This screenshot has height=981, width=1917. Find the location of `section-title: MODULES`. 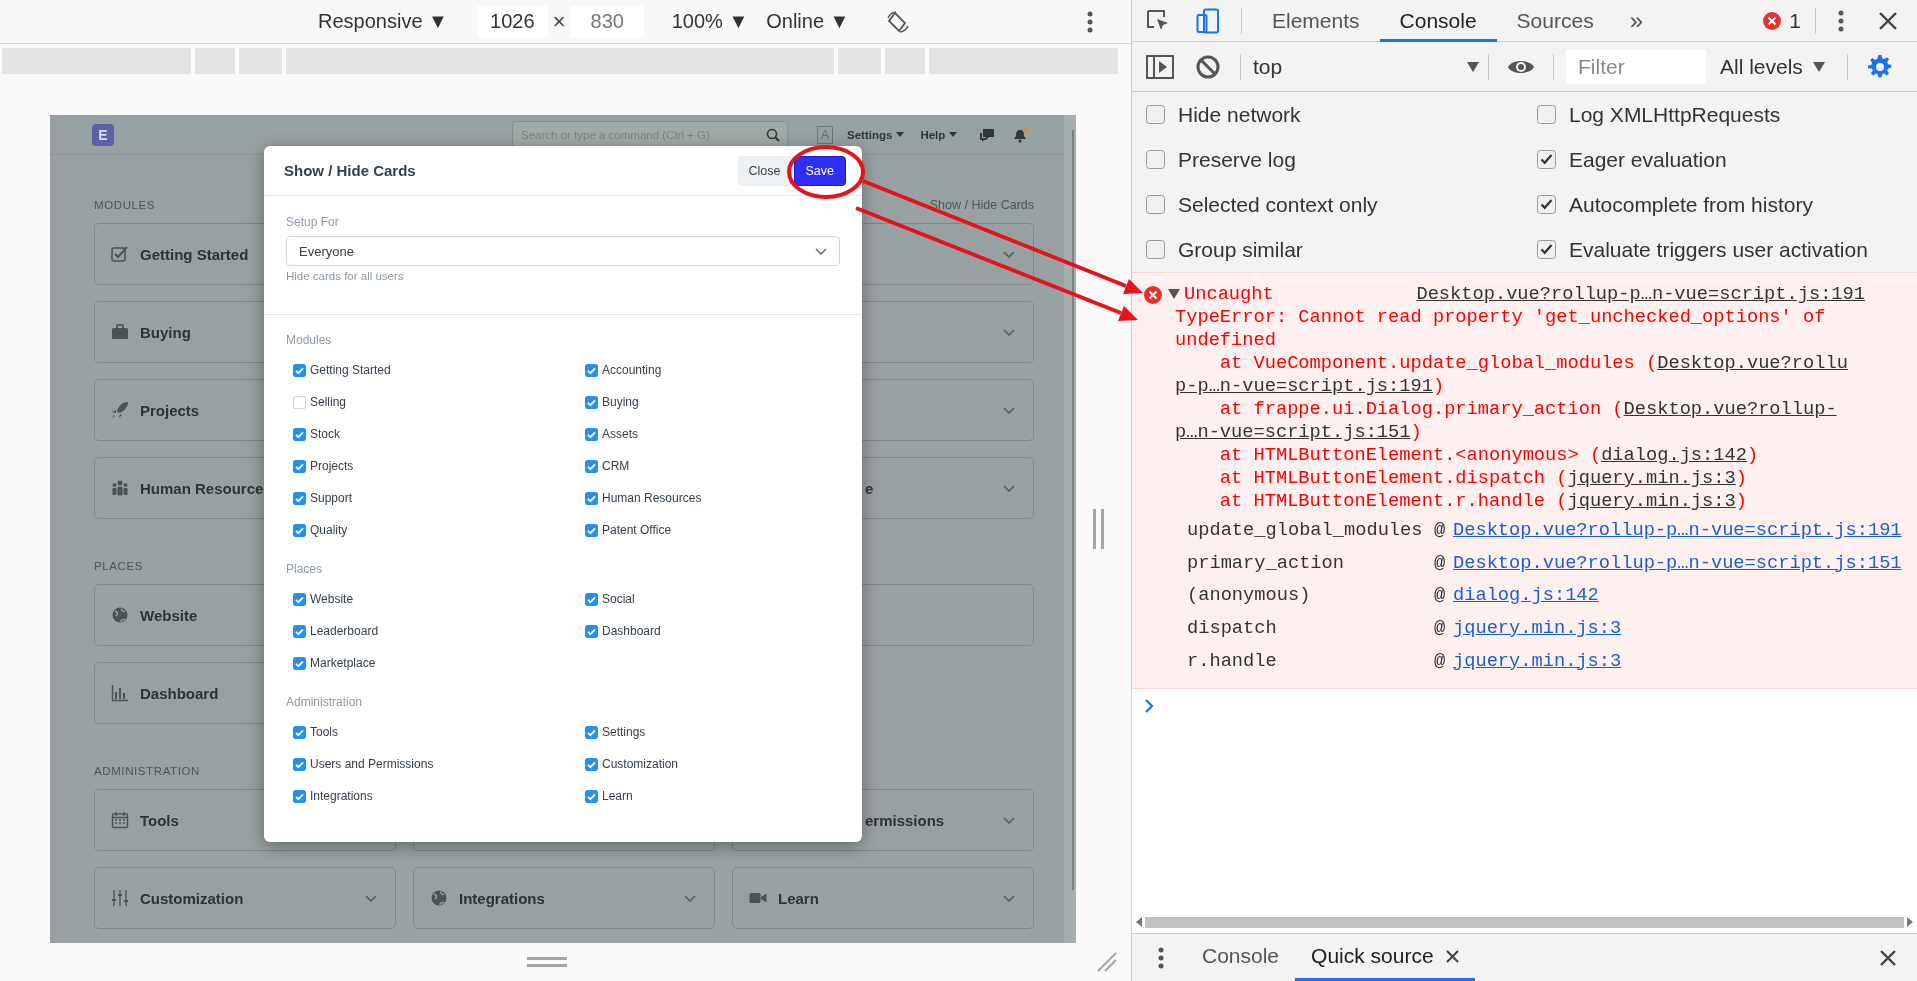

section-title: MODULES is located at coordinates (125, 205).